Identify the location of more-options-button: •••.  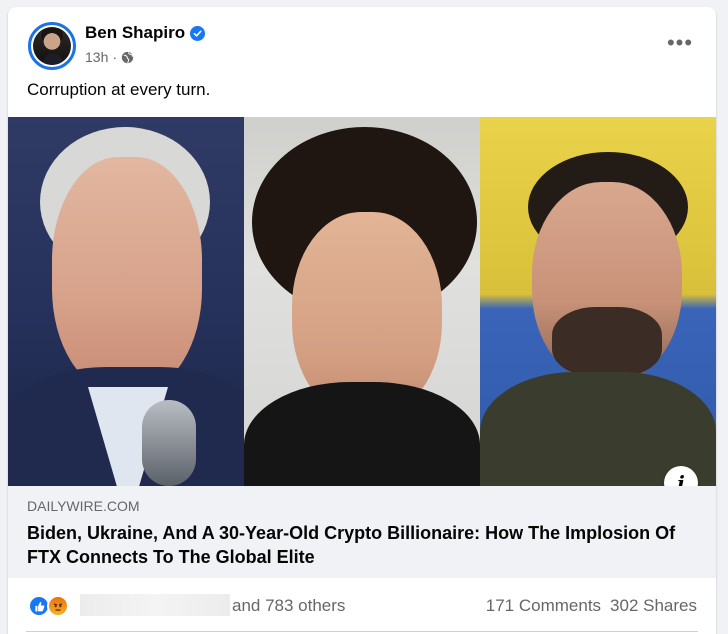
(680, 43).